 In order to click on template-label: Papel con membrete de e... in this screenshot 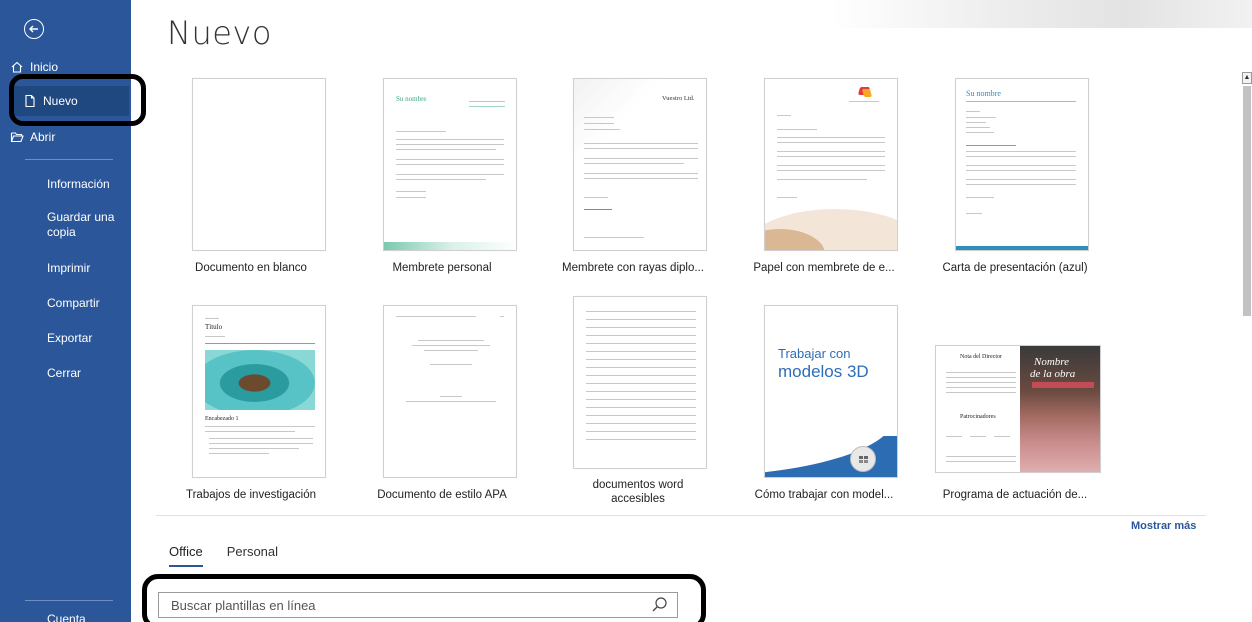, I will do `click(824, 268)`.